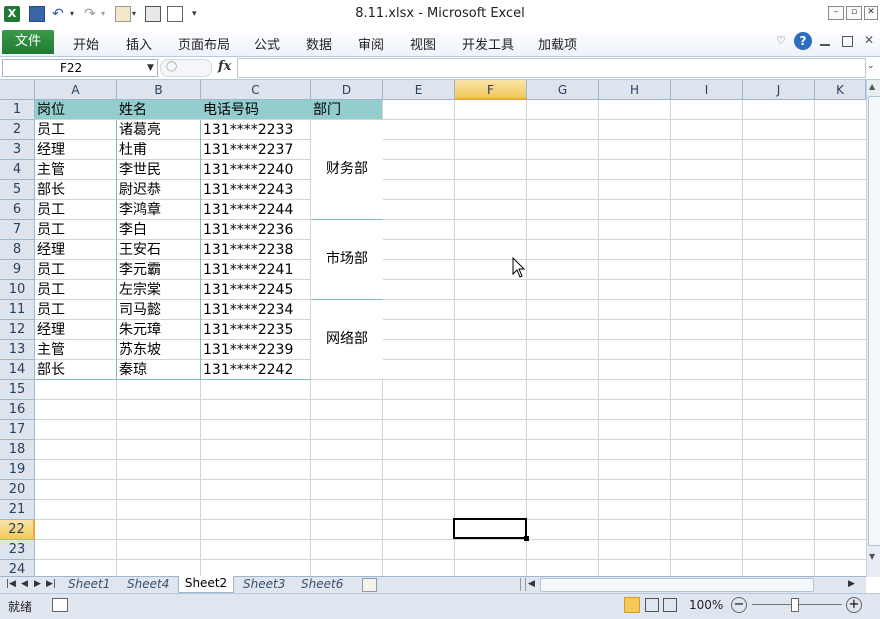  Describe the element at coordinates (854, 13) in the screenshot. I see `restore-window-button: ▫` at that location.